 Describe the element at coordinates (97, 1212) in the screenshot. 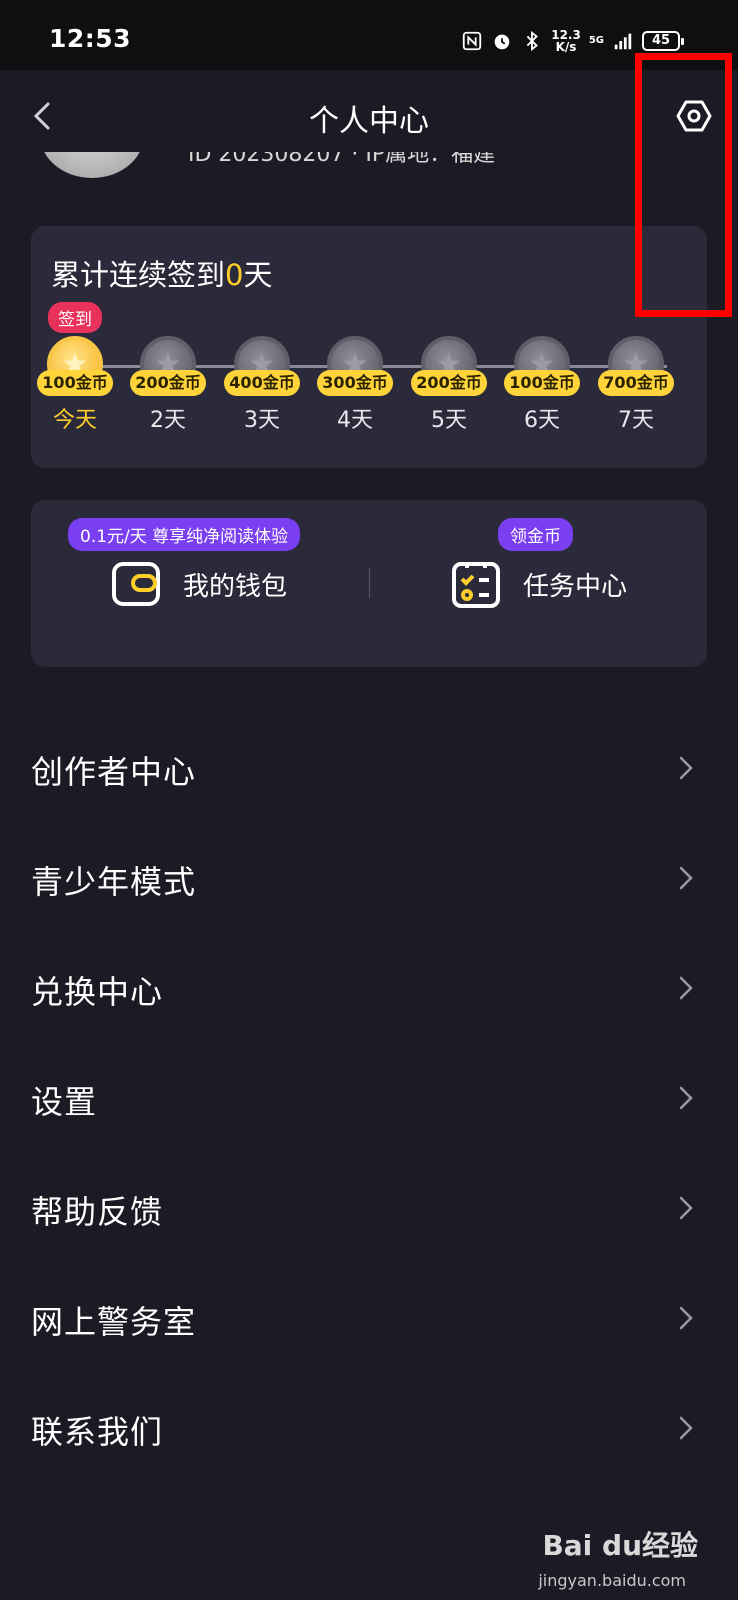

I see `menu-item-label: 帮助反馈` at that location.